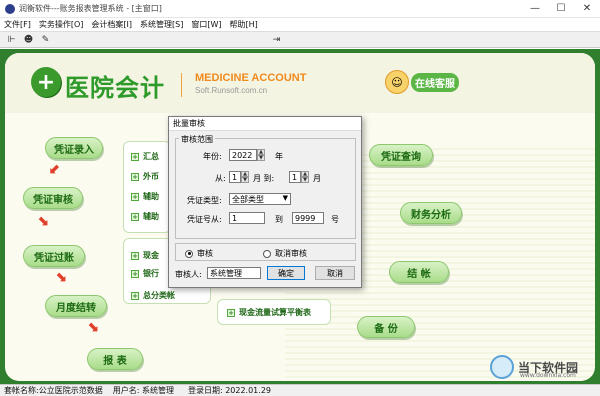  Describe the element at coordinates (90, 8) in the screenshot. I see `window-title: 润衡软件---账务报表管理系统 - [主窗口]` at that location.